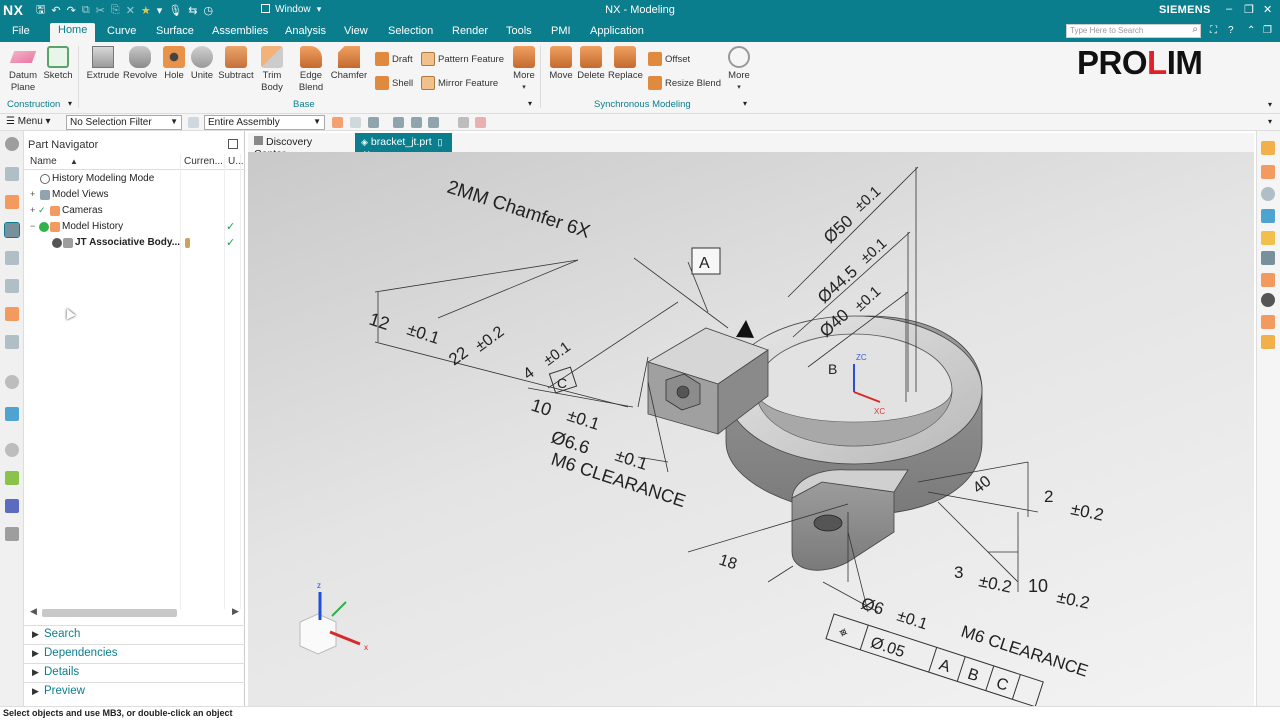 The width and height of the screenshot is (1280, 720). What do you see at coordinates (233, 144) in the screenshot?
I see `maximize-panel-icon` at bounding box center [233, 144].